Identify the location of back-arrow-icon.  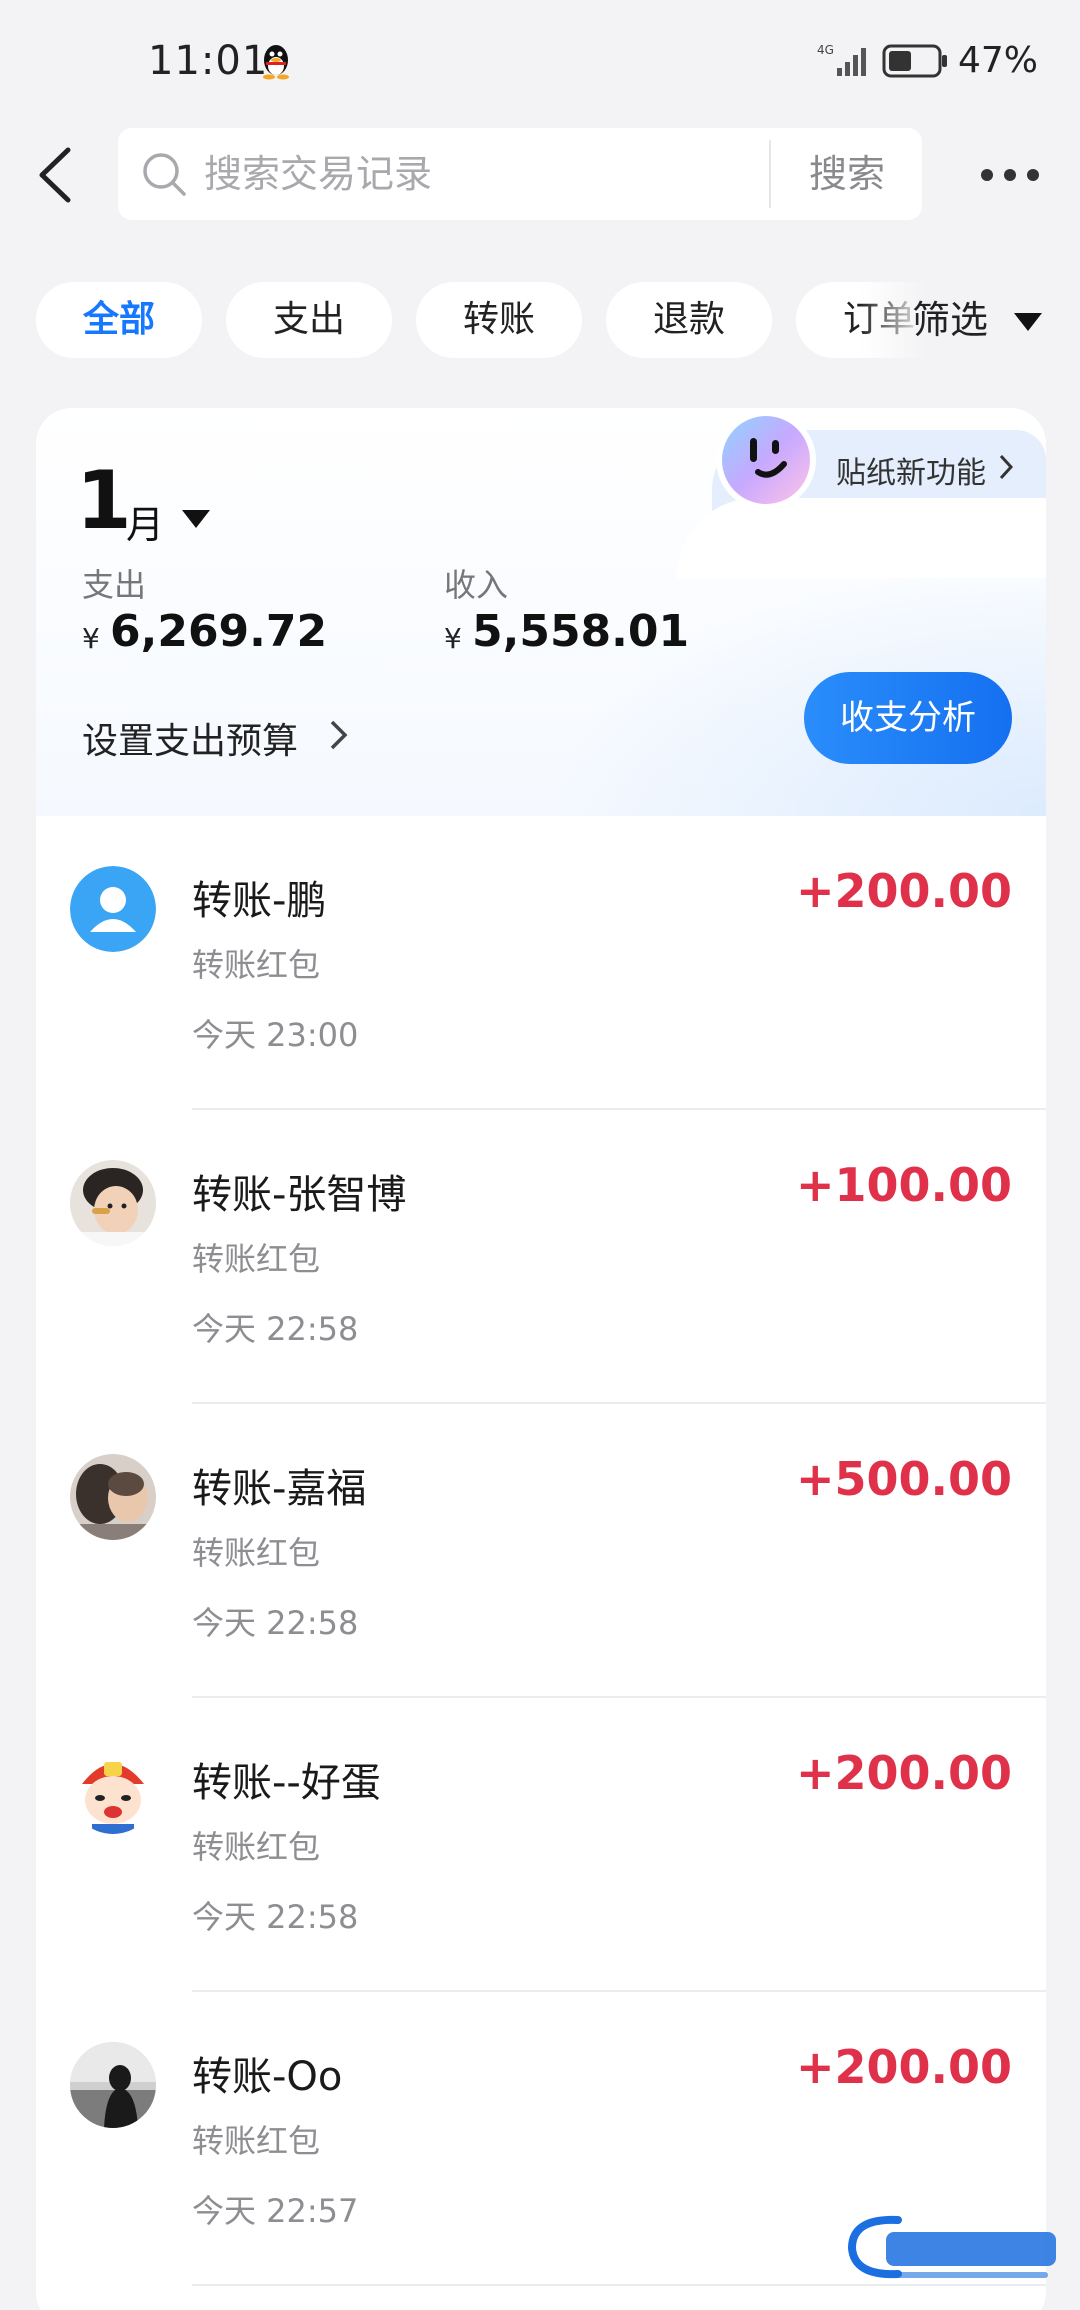
(60, 175).